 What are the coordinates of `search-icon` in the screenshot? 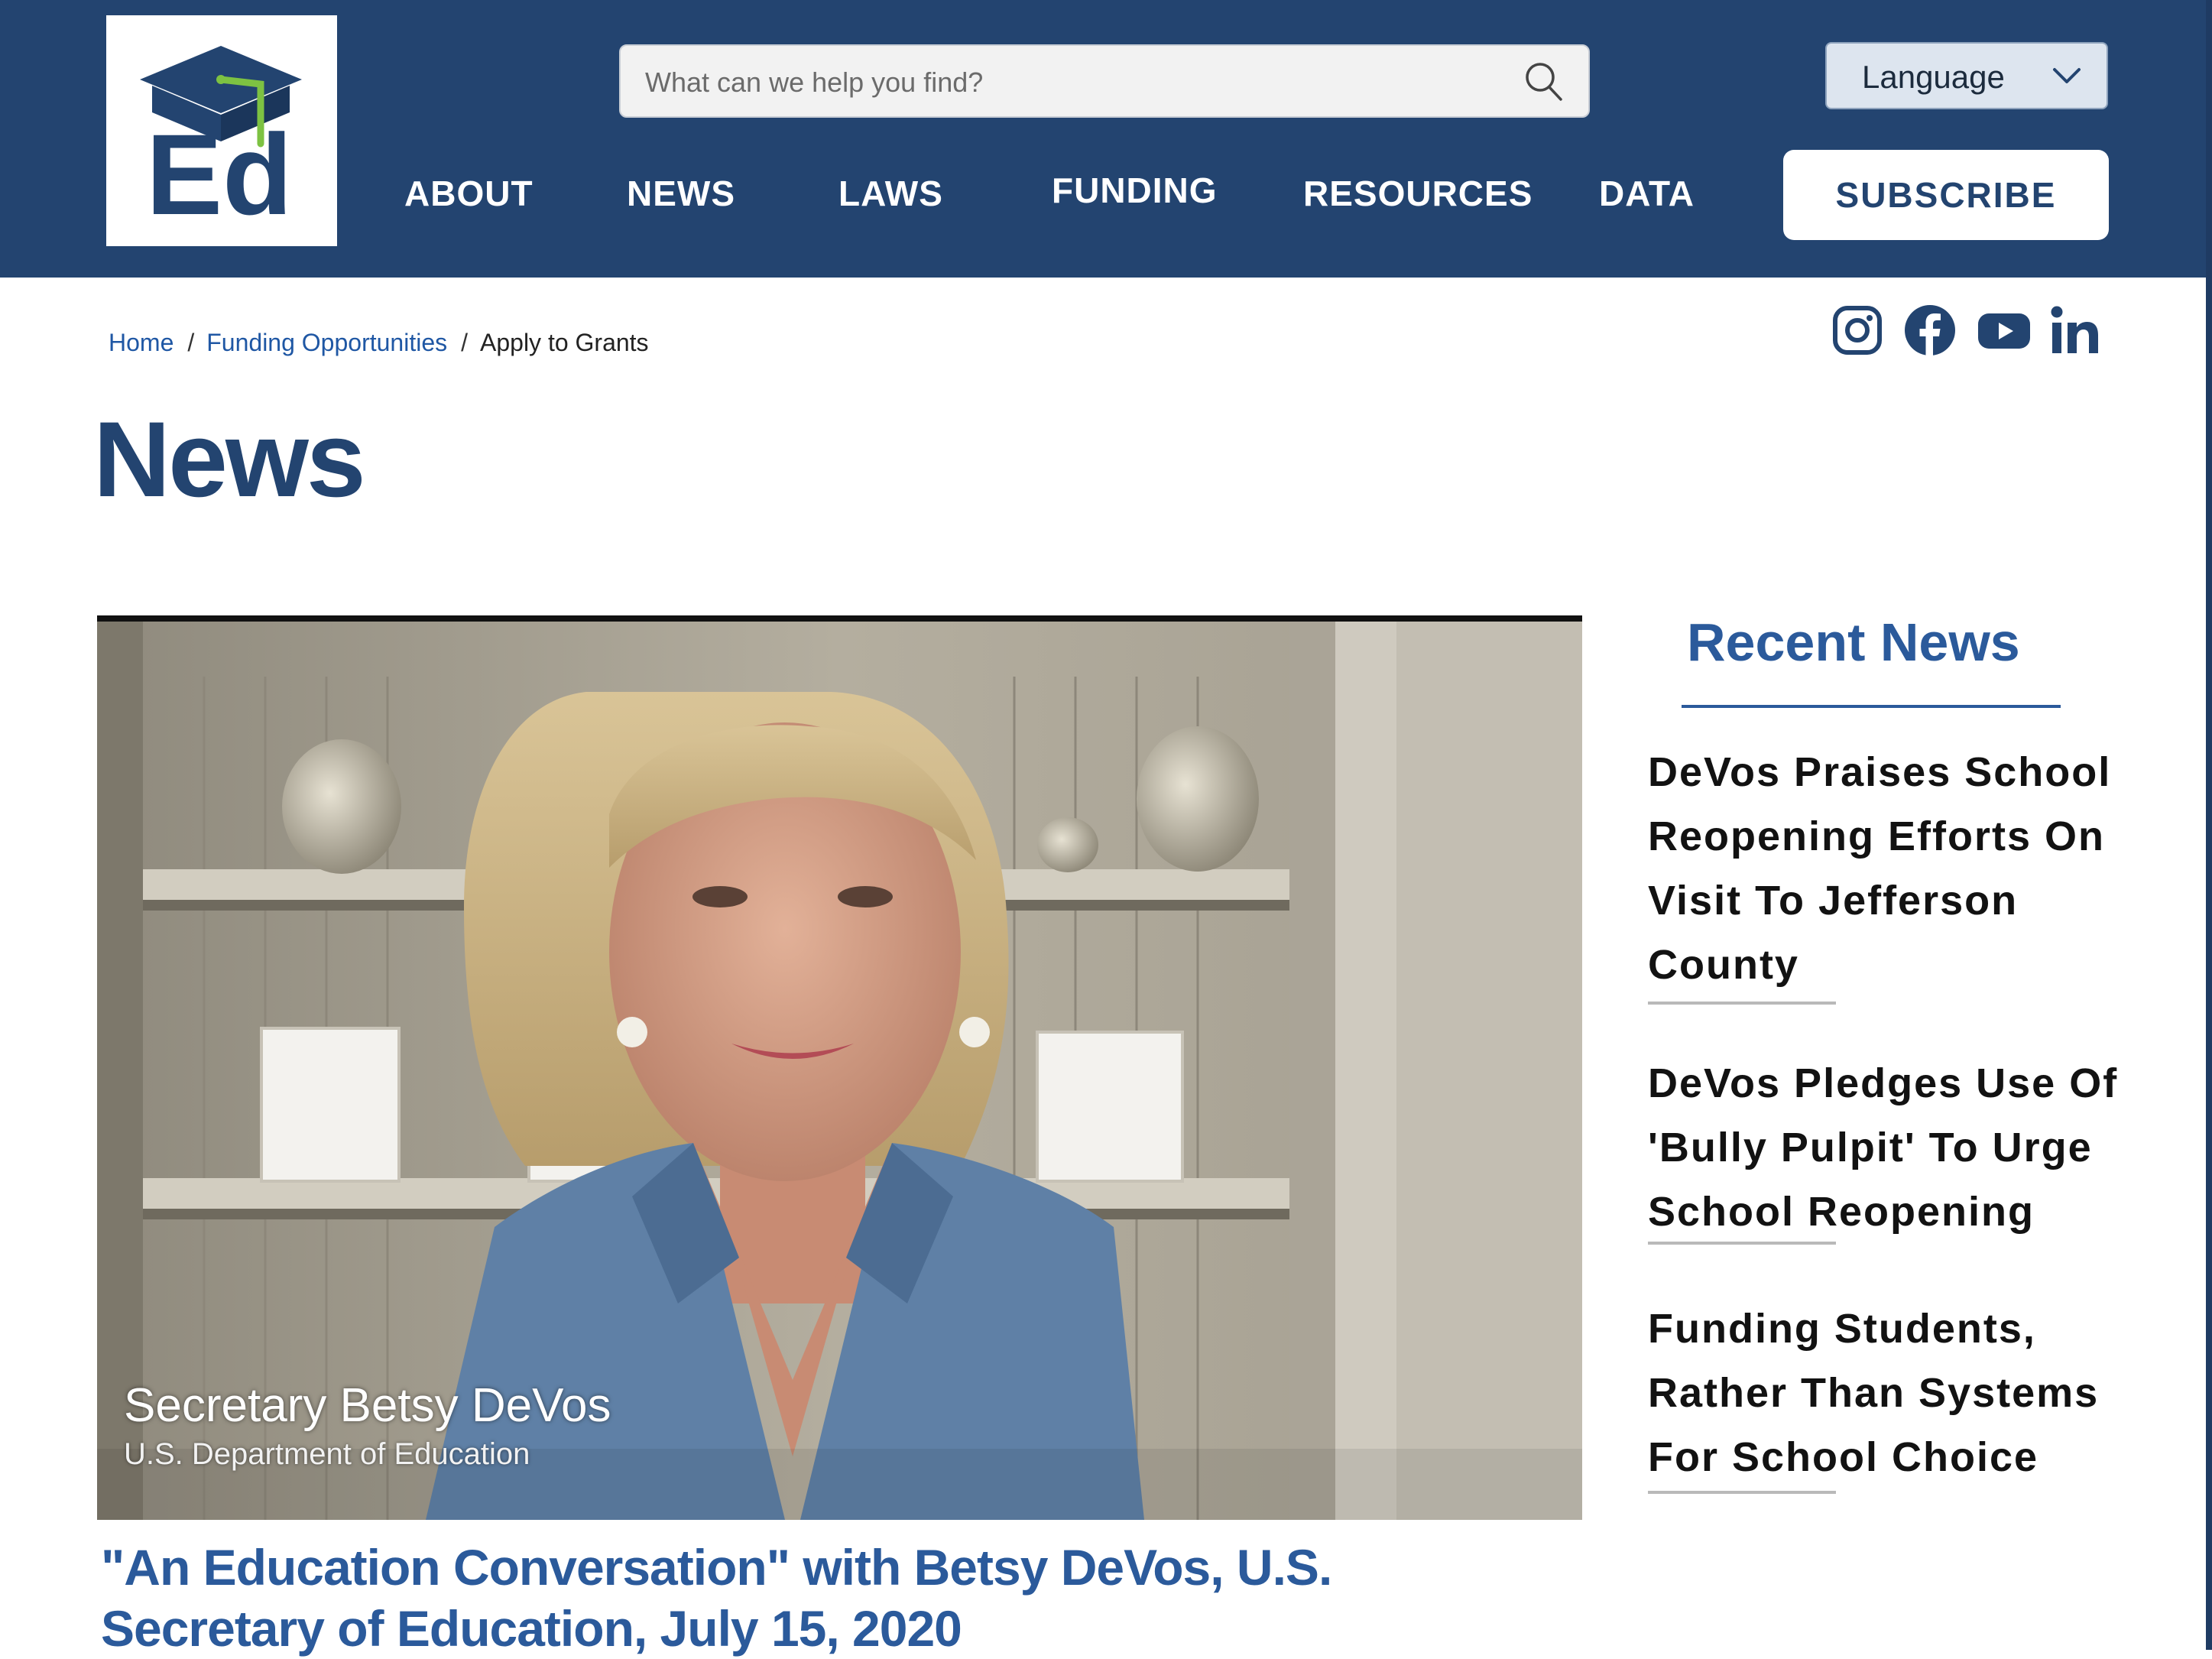 It's located at (1544, 81).